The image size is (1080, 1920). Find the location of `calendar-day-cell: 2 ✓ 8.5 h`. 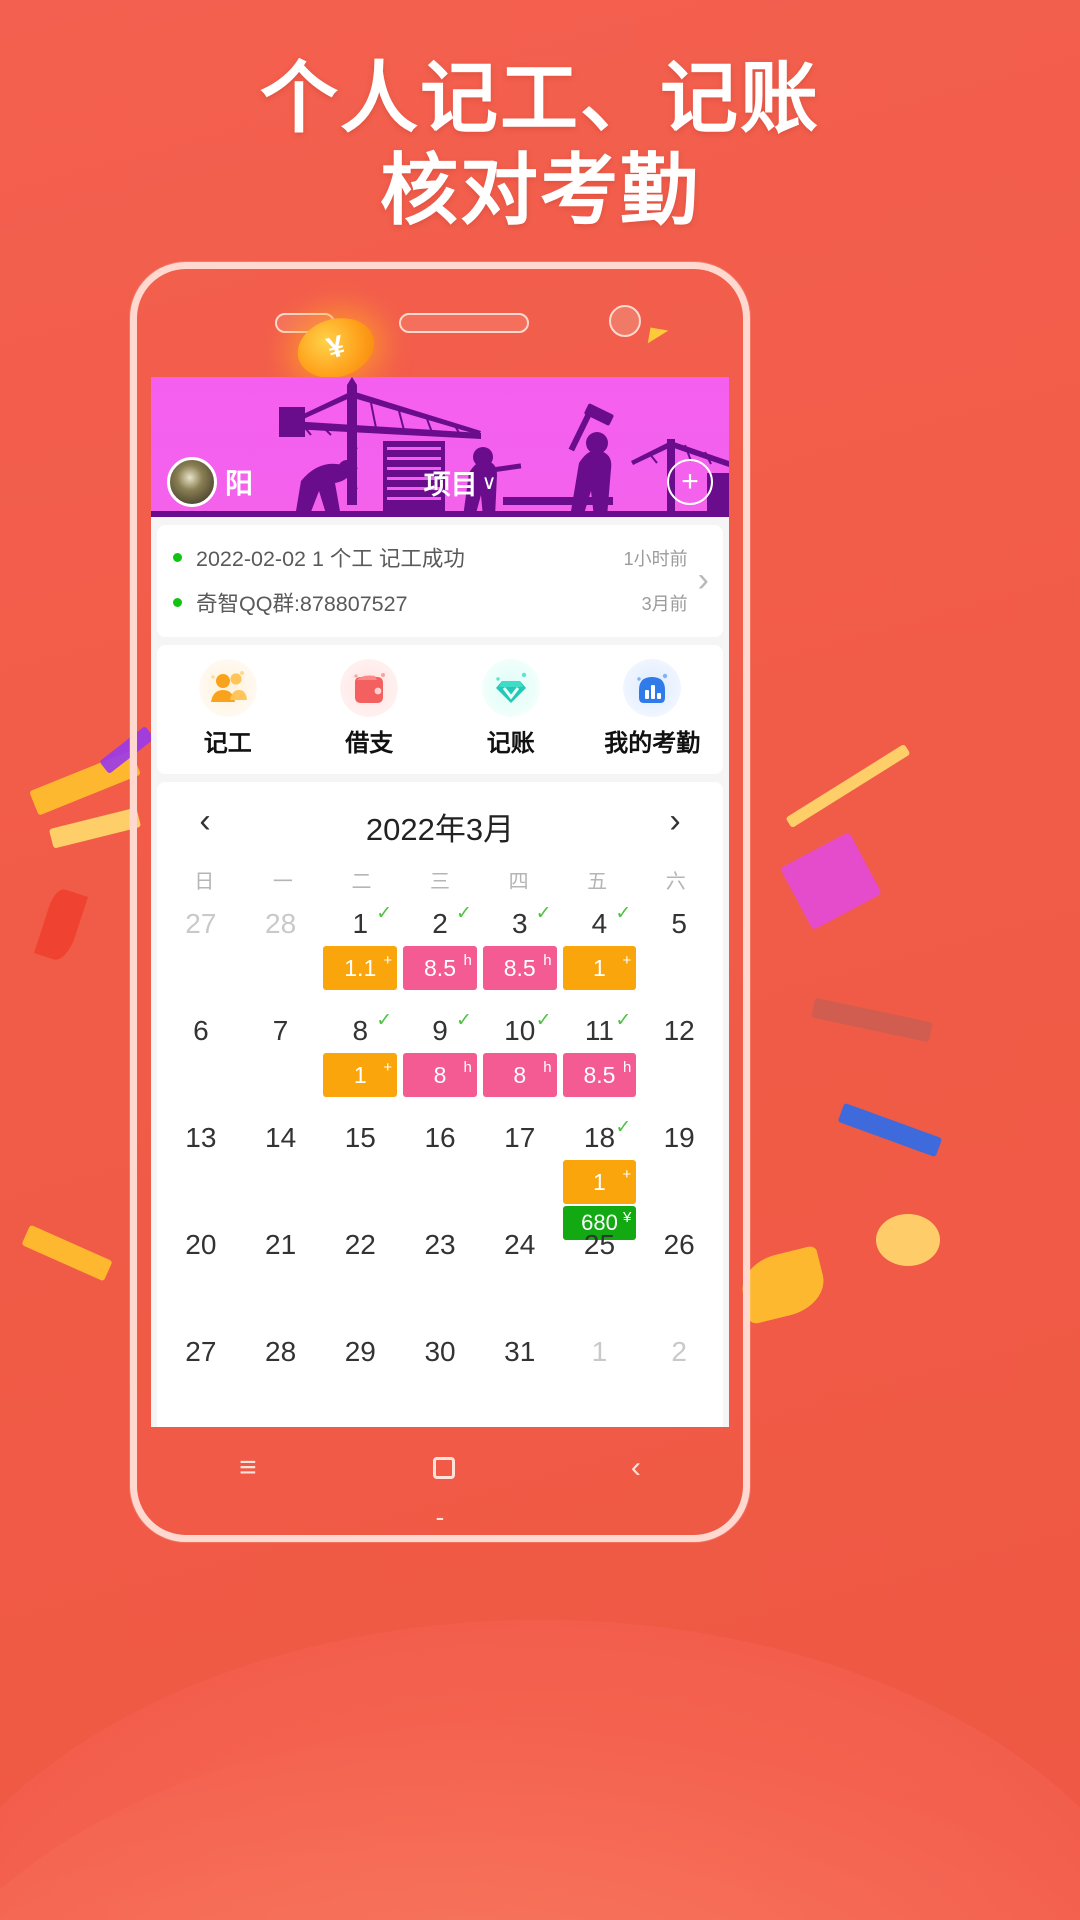

calendar-day-cell: 2 ✓ 8.5 h is located at coordinates (440, 951).